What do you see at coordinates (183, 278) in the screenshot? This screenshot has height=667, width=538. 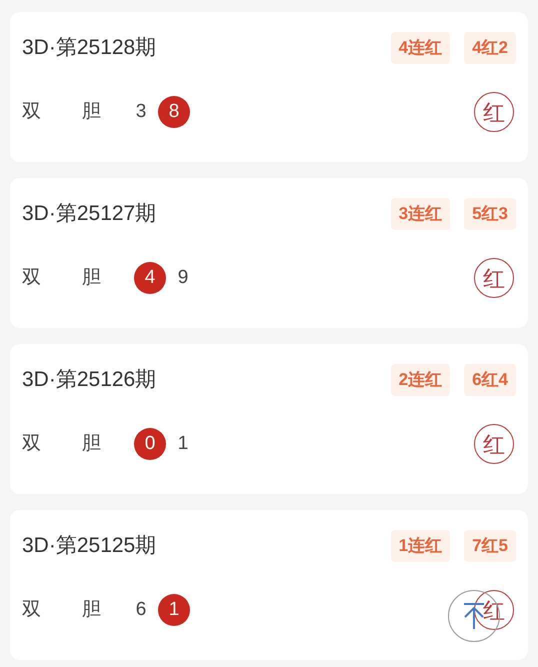 I see `number: 9` at bounding box center [183, 278].